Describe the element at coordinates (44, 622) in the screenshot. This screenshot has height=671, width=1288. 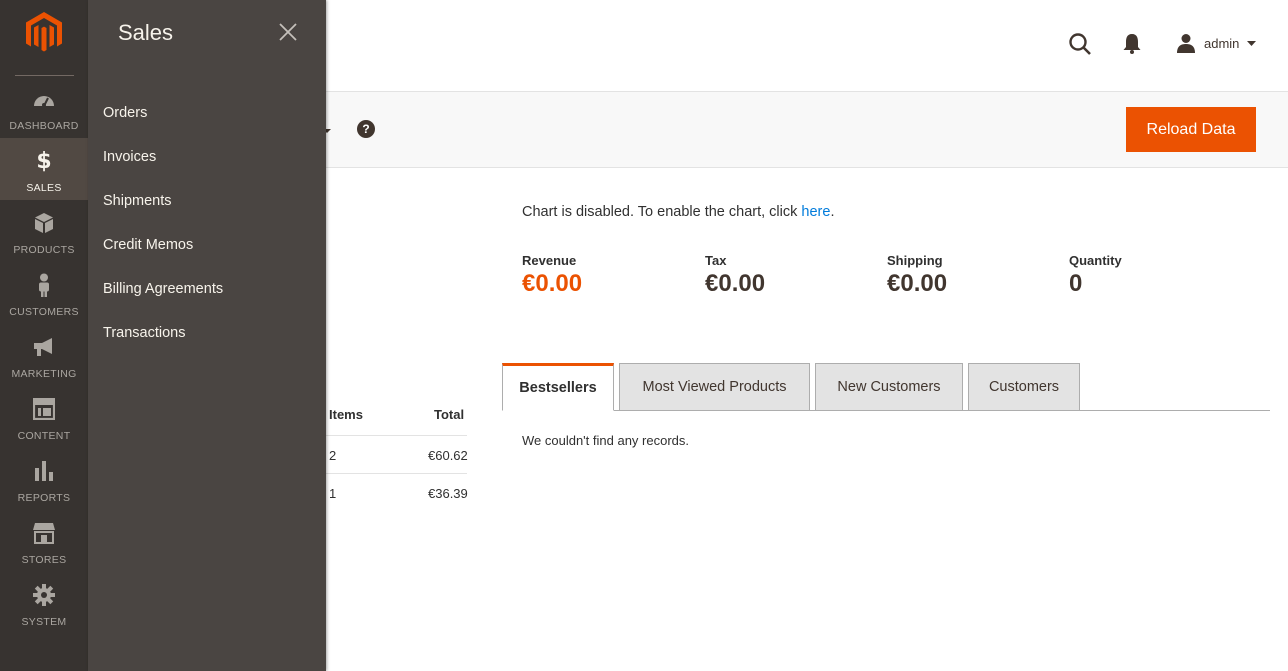
I see `nav-label: SYSTEM` at that location.